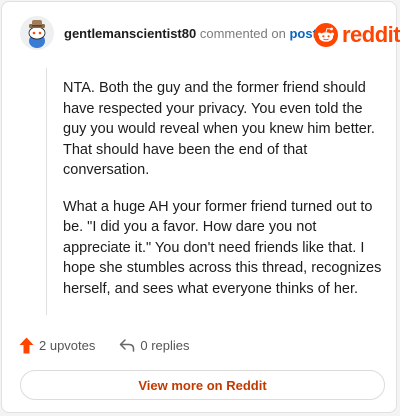 The image size is (400, 416). I want to click on view-more-button: View more on Reddit, so click(202, 385).